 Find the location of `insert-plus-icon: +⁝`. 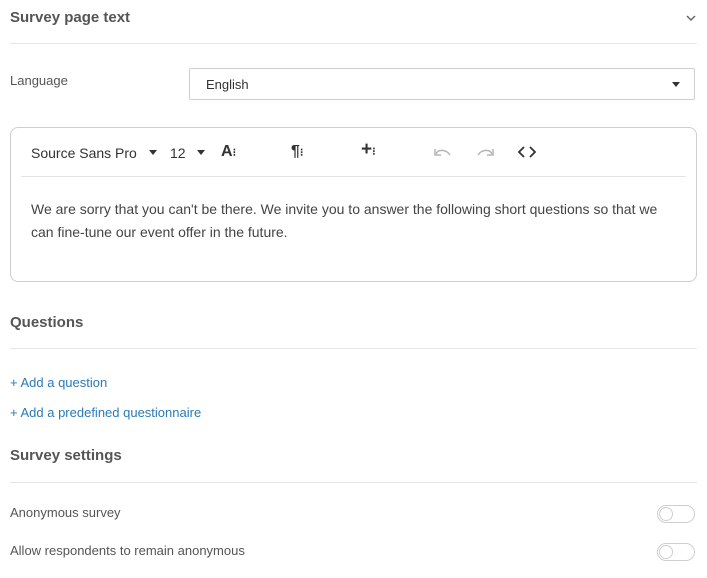

insert-plus-icon: +⁝ is located at coordinates (368, 150).